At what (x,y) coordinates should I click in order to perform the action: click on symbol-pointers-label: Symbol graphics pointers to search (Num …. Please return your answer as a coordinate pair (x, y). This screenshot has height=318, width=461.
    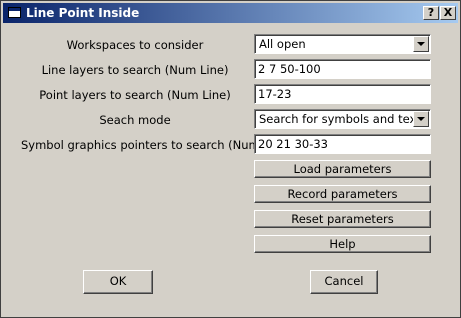
    Looking at the image, I should click on (156, 145).